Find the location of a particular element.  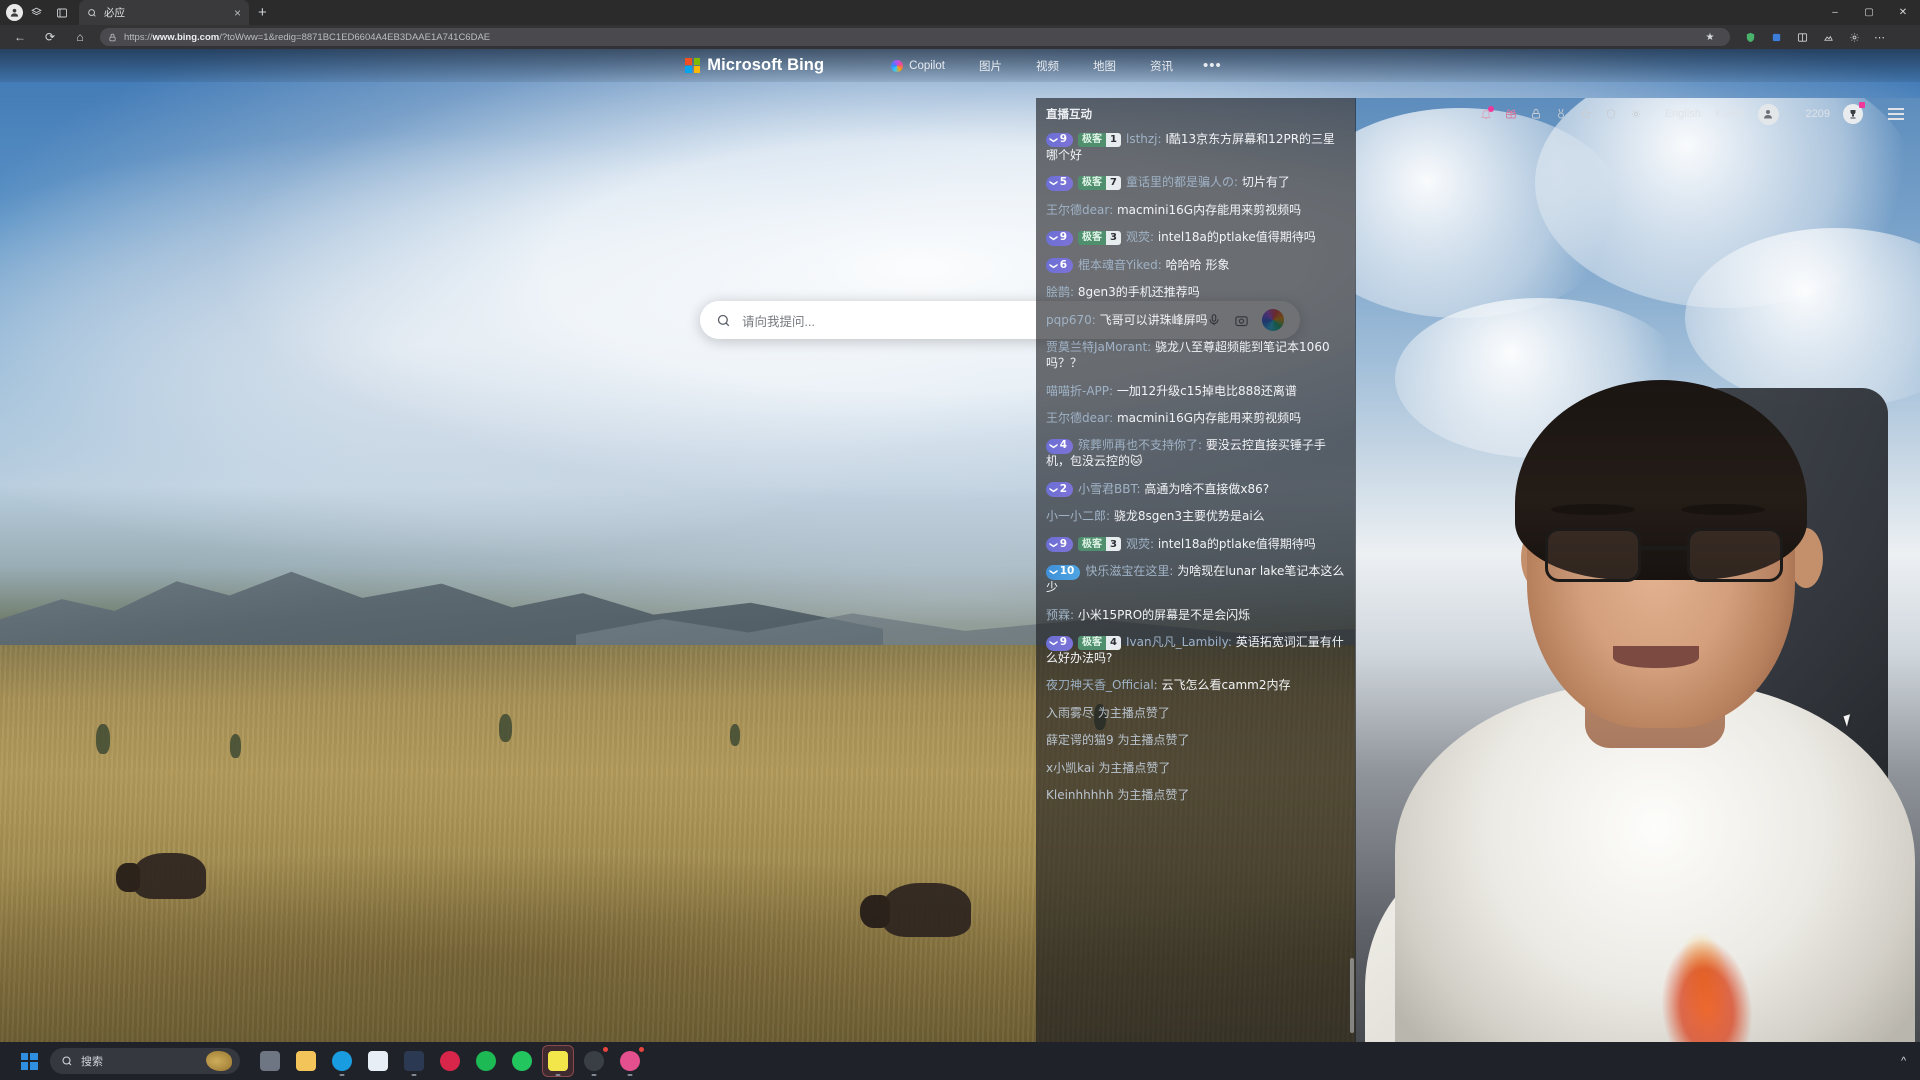

taskbar-microsoft-edge-icon is located at coordinates (342, 1061).